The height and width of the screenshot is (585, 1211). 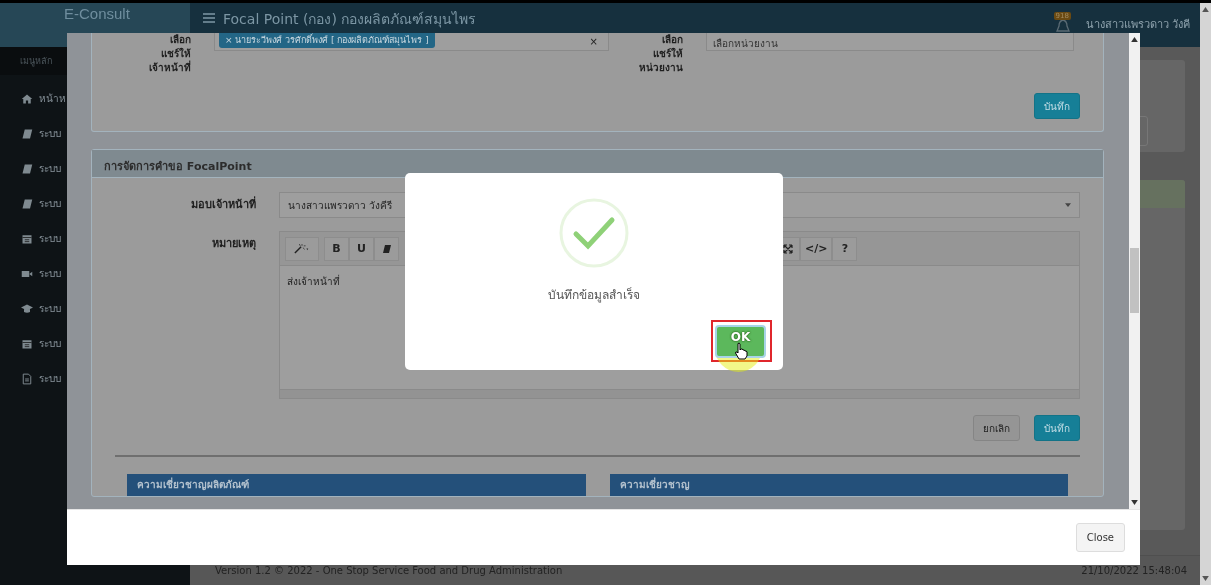 I want to click on field-label: หมายเหตุ, so click(x=233, y=243).